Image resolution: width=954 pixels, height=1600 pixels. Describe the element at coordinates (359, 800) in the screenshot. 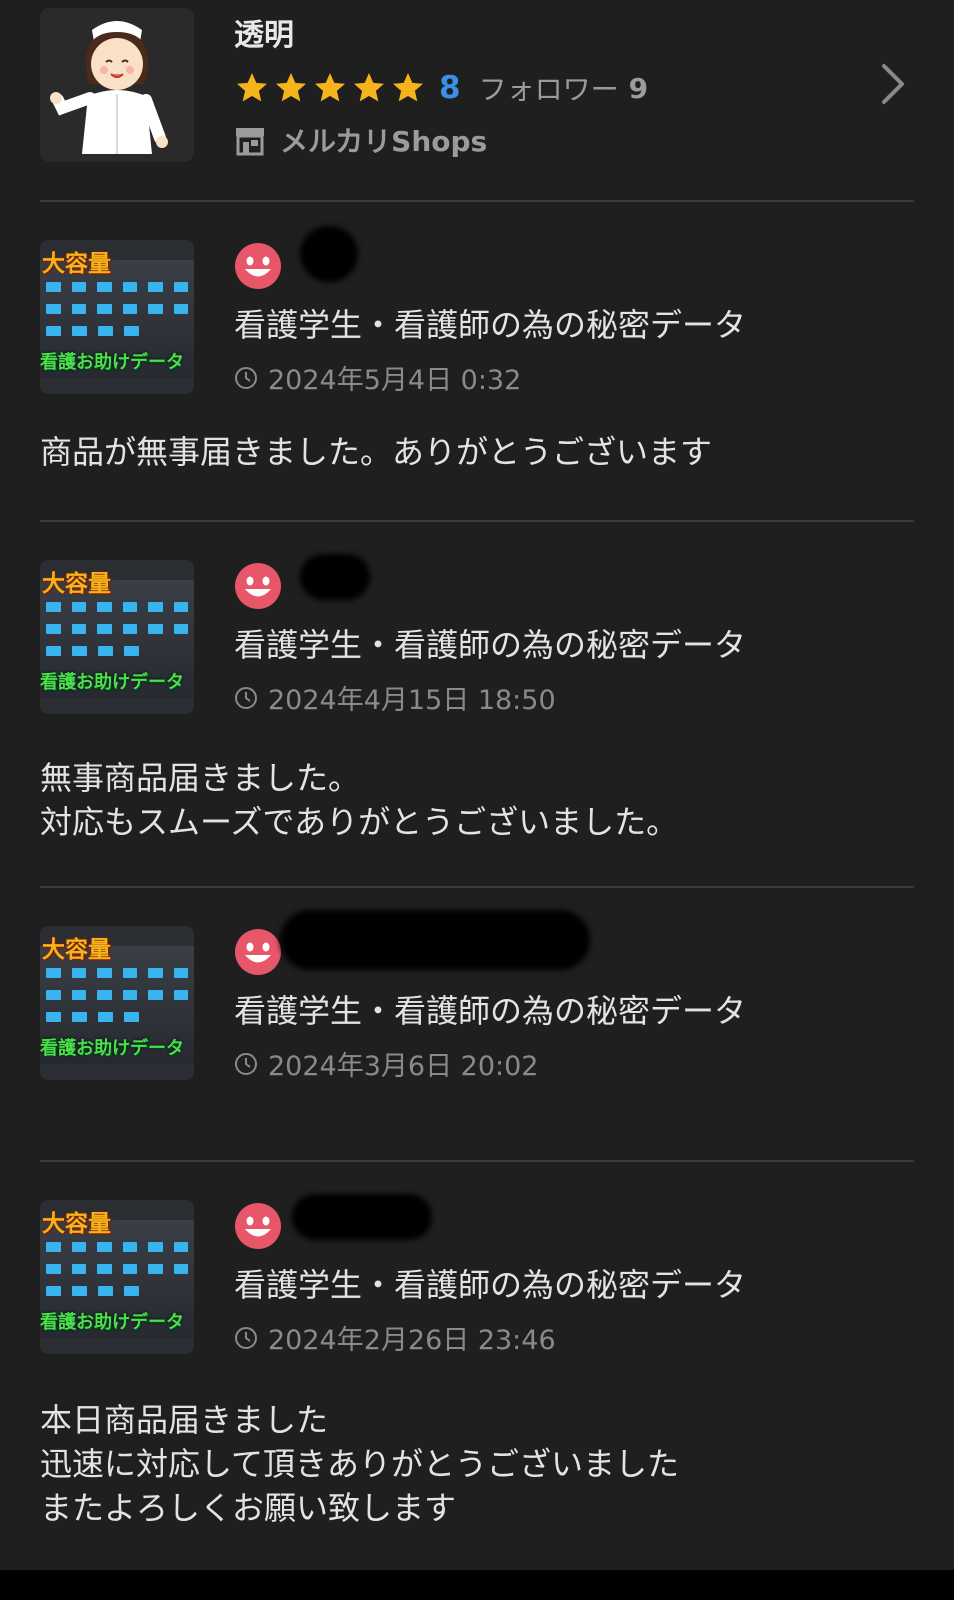

I see `review-comment: 無事商品届きました。 対応もスムーズでありがとうございました。` at that location.